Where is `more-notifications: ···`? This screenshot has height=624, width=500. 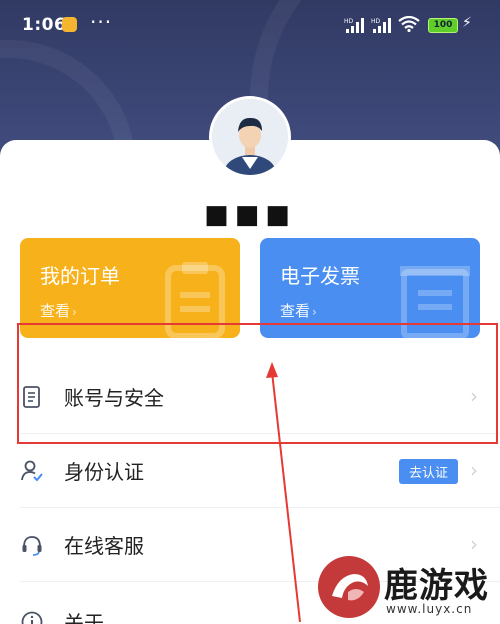 more-notifications: ··· is located at coordinates (101, 22).